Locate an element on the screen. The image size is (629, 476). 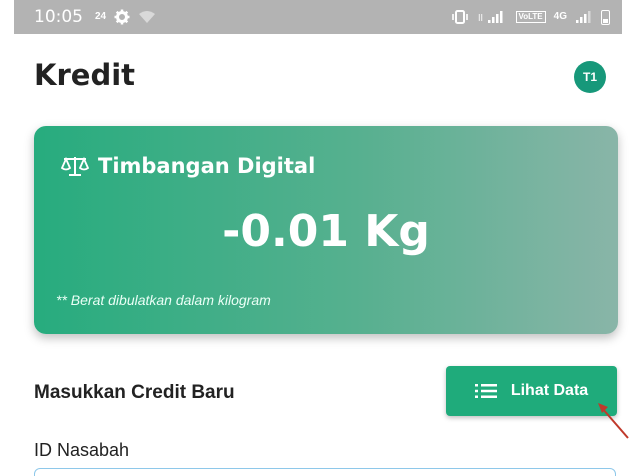
weight-value: -0.01 Kg is located at coordinates (326, 231).